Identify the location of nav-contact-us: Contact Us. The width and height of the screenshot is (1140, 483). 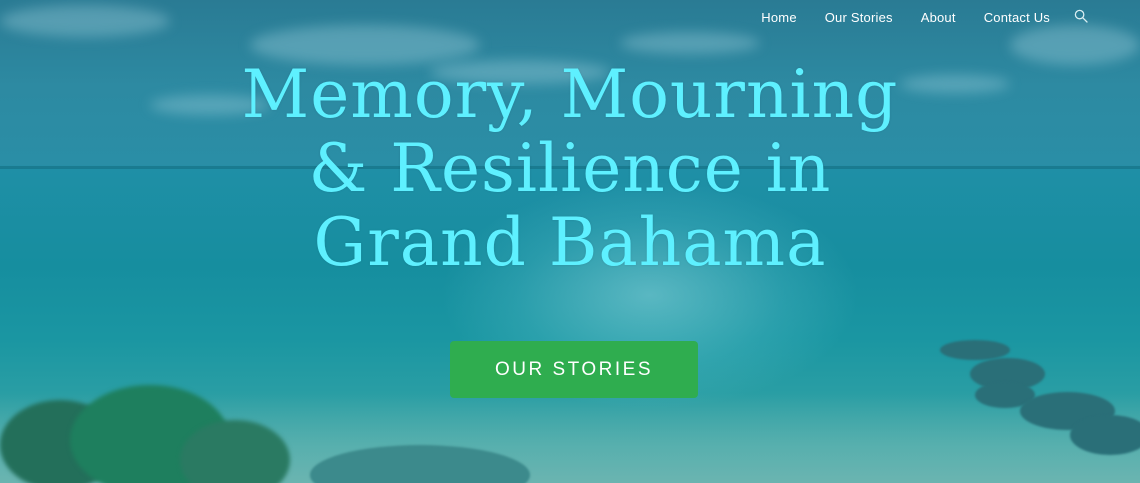
(1017, 18).